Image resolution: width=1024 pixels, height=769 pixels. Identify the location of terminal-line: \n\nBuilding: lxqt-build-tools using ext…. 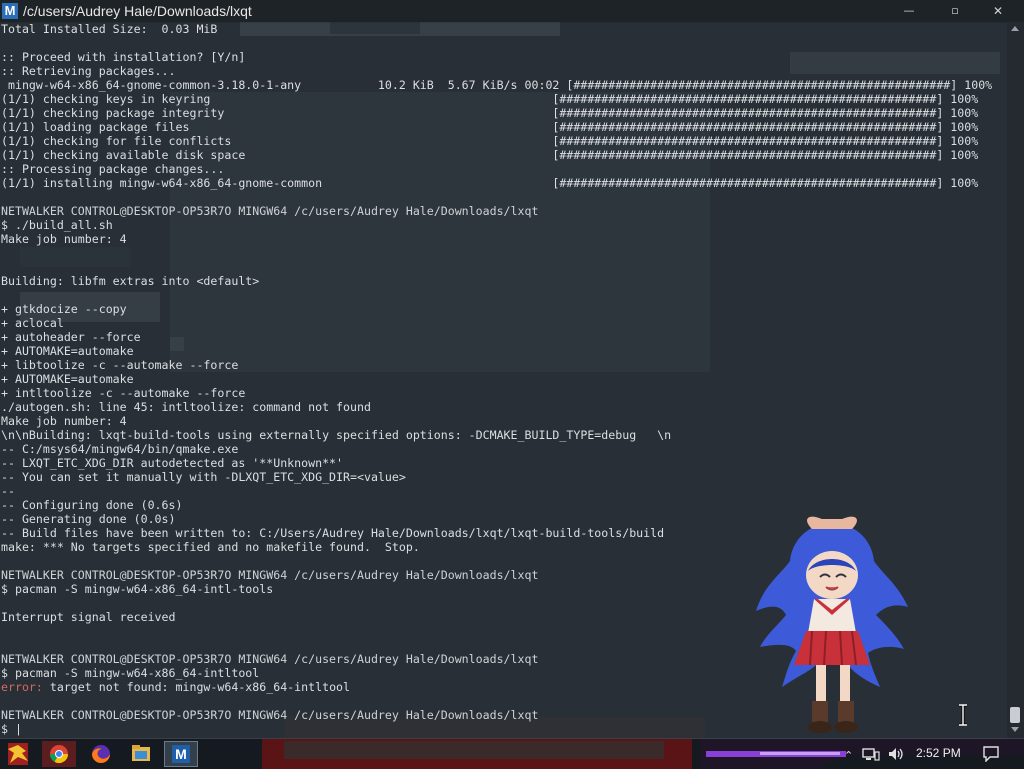
(336, 435).